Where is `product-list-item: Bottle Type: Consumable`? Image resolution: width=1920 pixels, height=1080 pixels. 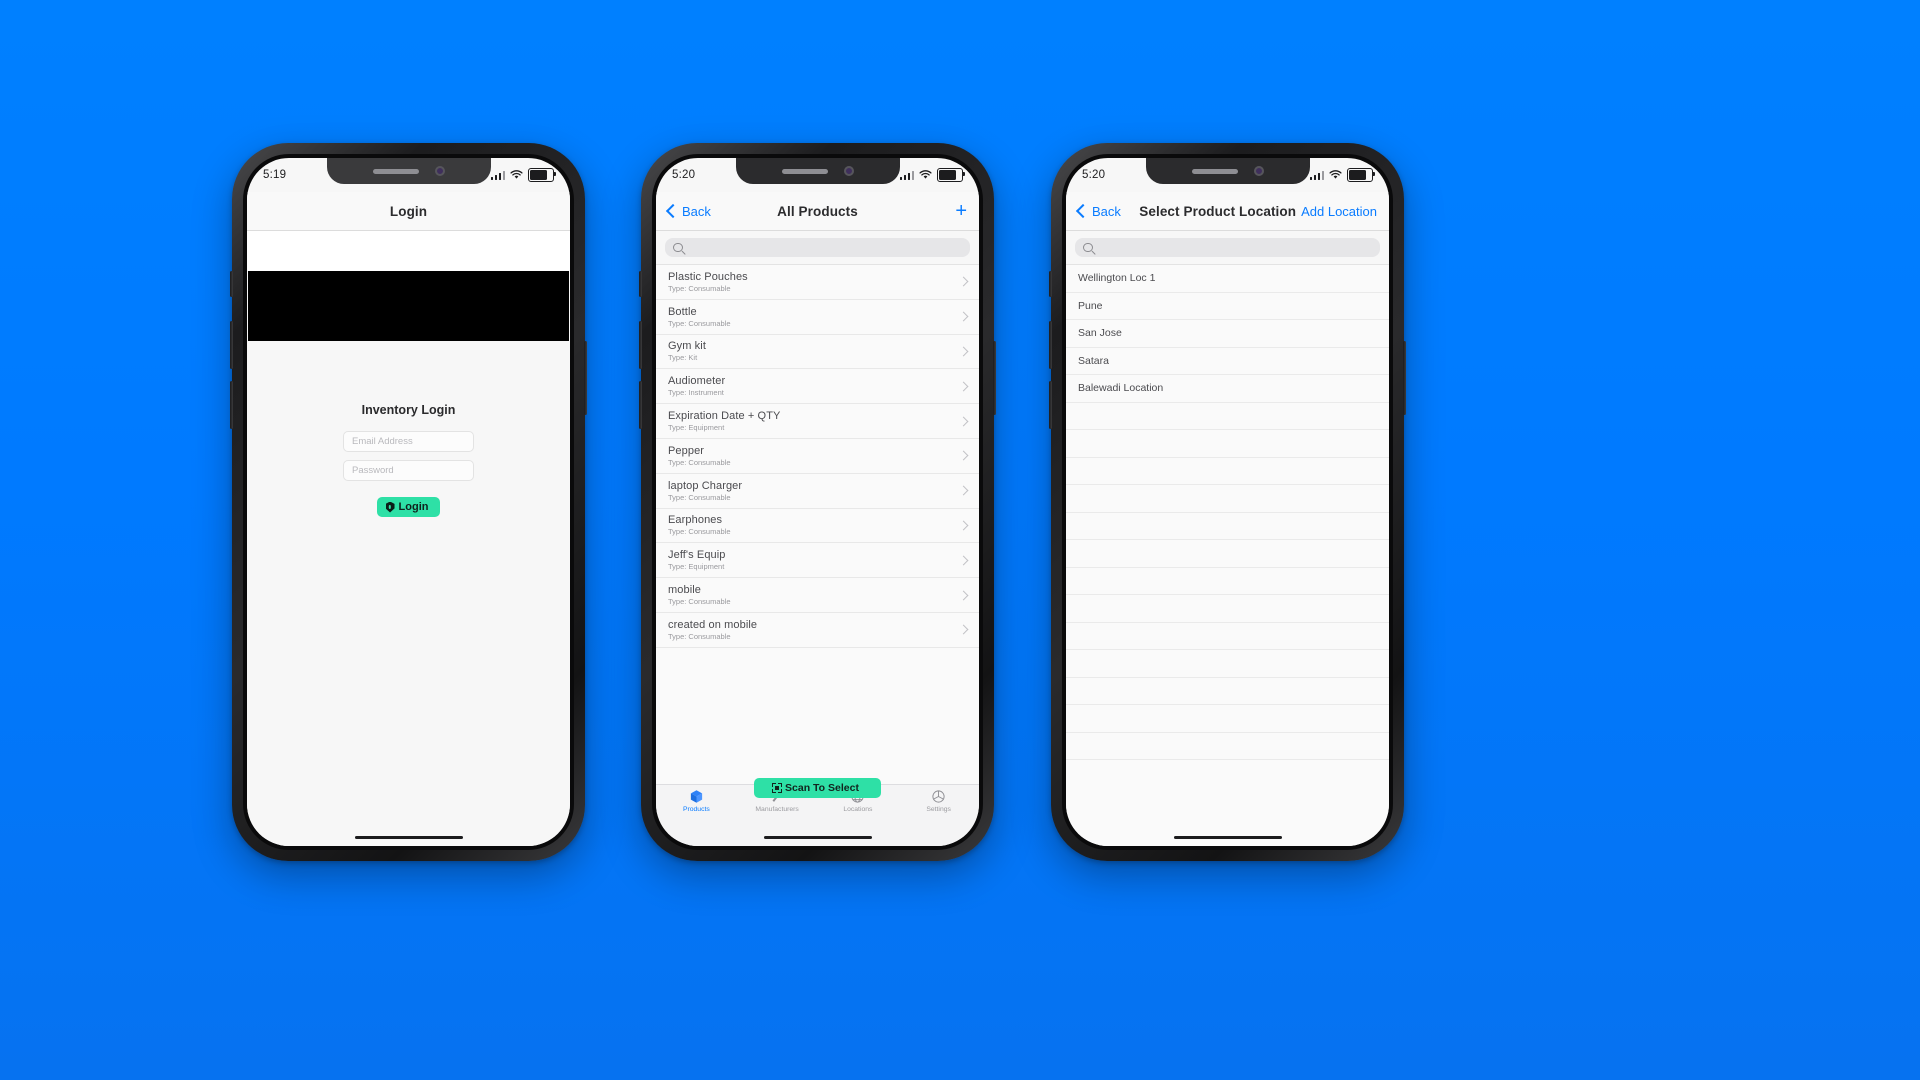
product-list-item: Bottle Type: Consumable is located at coordinates (817, 317).